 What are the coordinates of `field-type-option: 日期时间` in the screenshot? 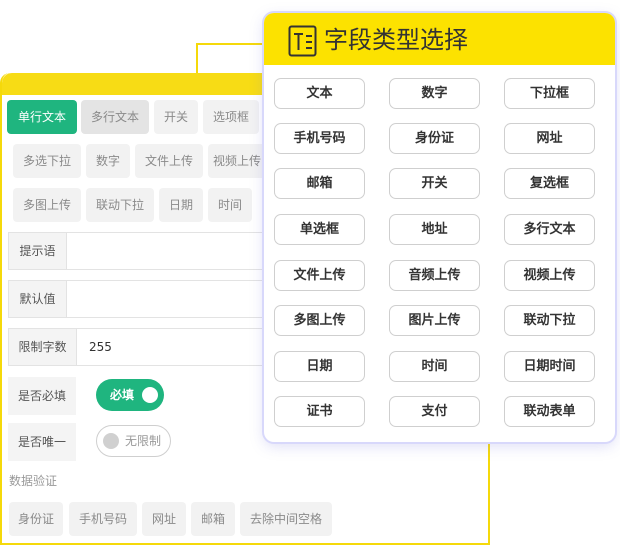 It's located at (549, 366).